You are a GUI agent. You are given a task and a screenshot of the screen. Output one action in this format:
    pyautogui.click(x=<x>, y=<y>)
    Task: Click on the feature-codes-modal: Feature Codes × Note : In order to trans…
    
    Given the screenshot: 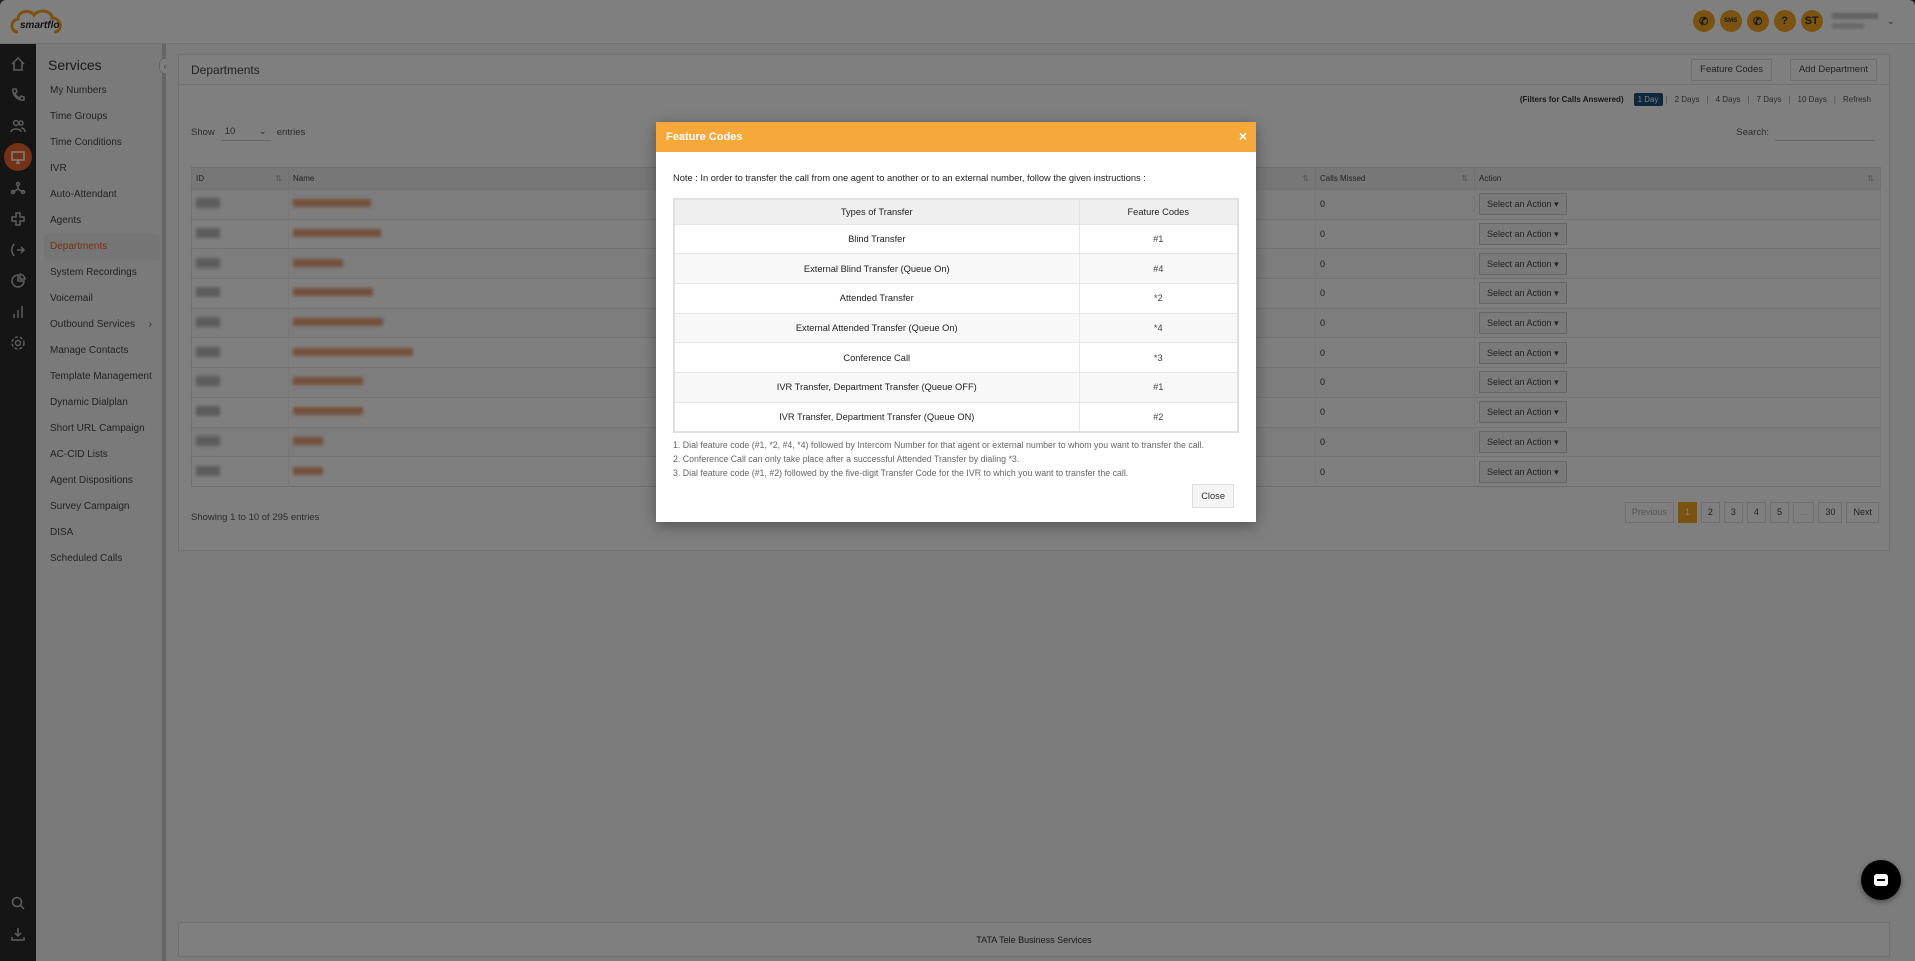 What is the action you would take?
    pyautogui.click(x=956, y=322)
    